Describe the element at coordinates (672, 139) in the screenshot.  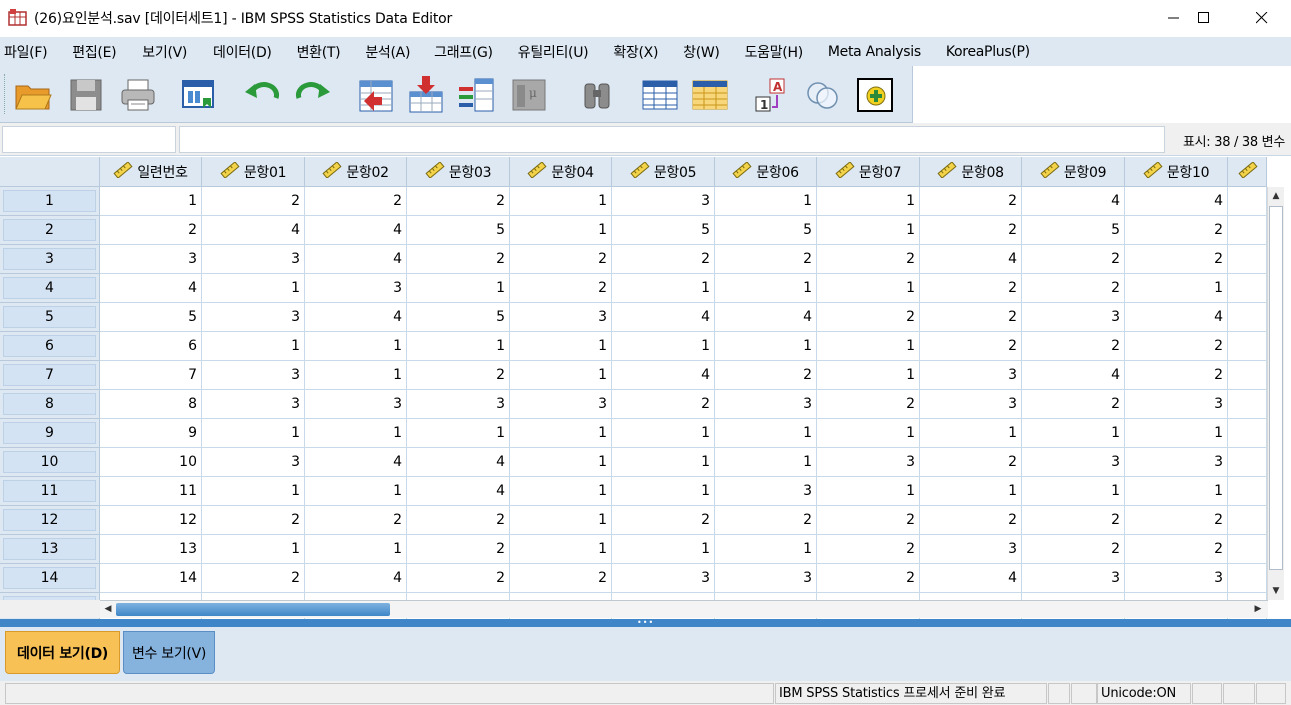
I see `cell-value-field` at that location.